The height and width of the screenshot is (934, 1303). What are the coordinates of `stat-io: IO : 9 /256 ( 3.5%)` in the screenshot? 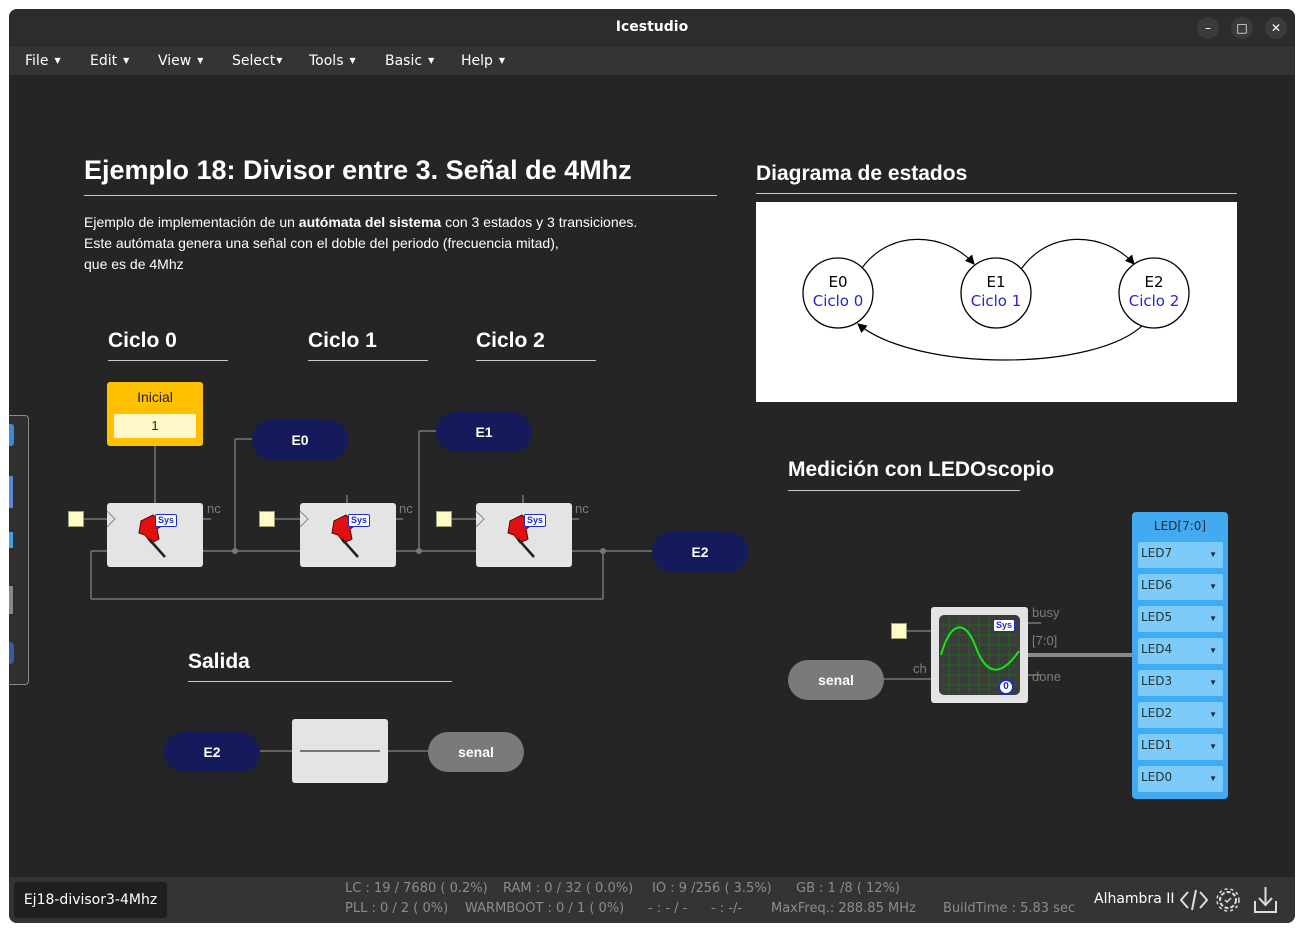 It's located at (712, 888).